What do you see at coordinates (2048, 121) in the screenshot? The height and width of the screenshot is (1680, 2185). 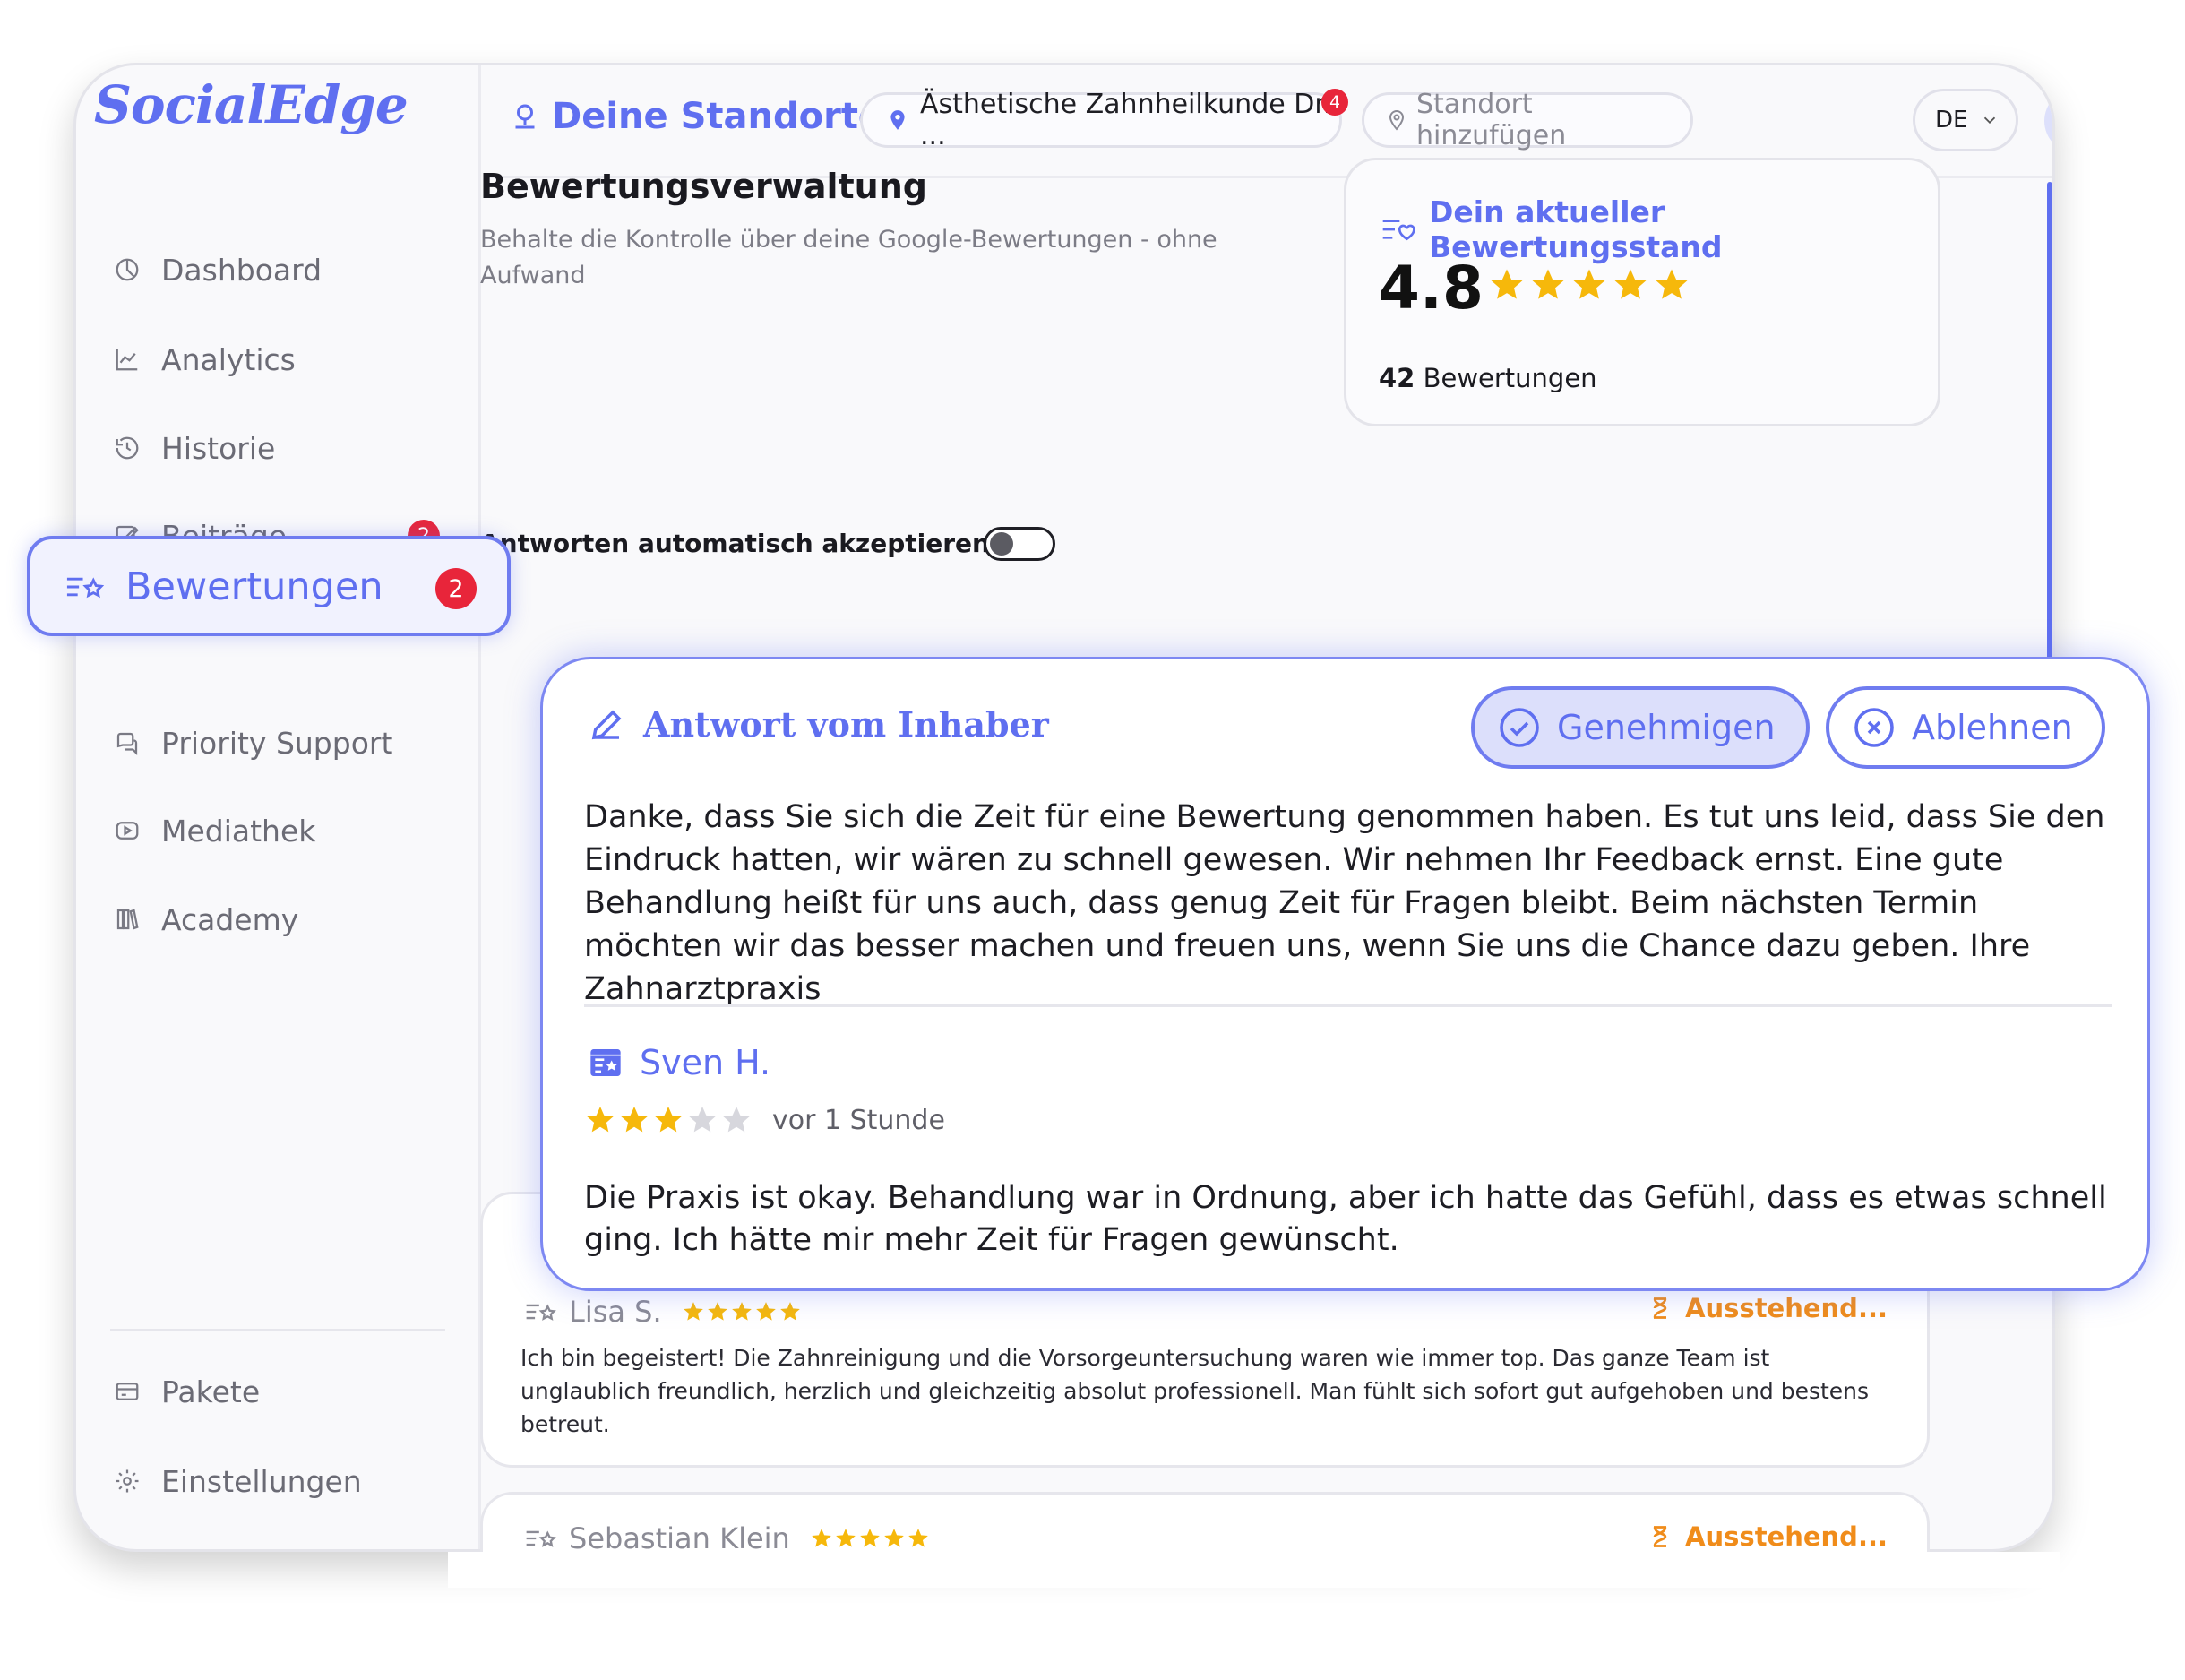 I see `avatar: MN` at bounding box center [2048, 121].